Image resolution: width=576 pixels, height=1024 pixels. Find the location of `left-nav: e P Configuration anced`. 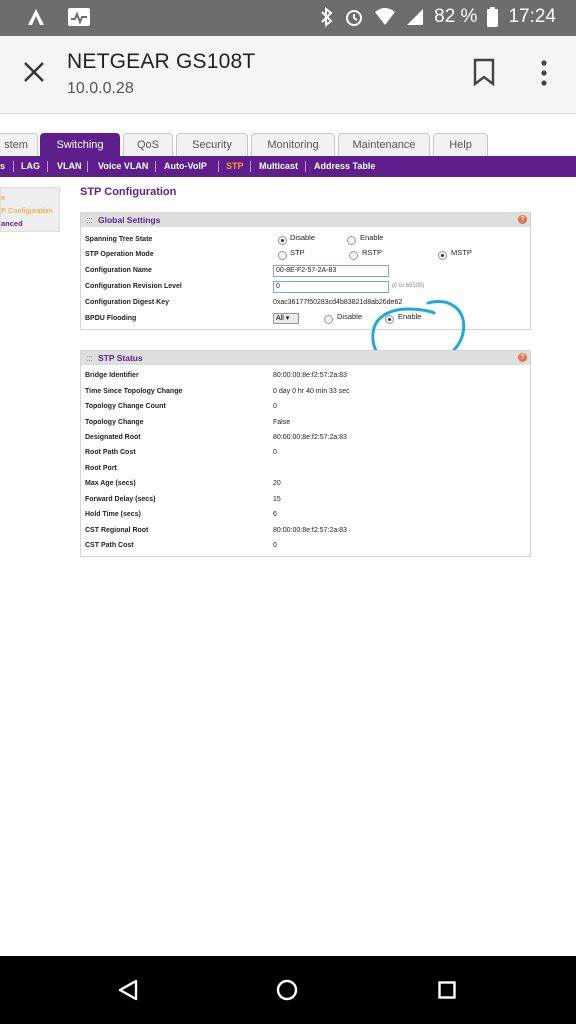

left-nav: e P Configuration anced is located at coordinates (30, 209).